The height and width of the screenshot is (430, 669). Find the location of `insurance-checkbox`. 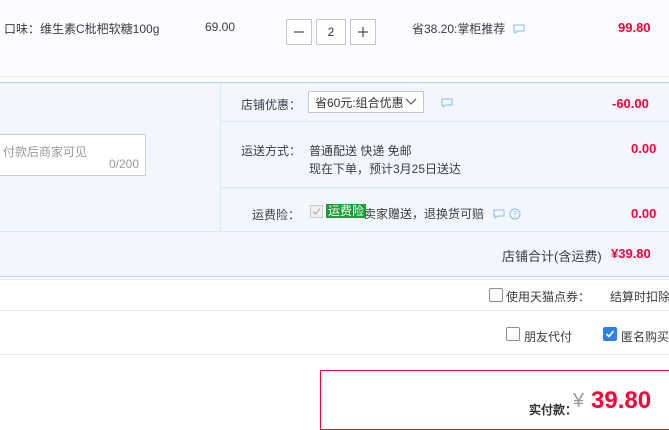

insurance-checkbox is located at coordinates (316, 211).